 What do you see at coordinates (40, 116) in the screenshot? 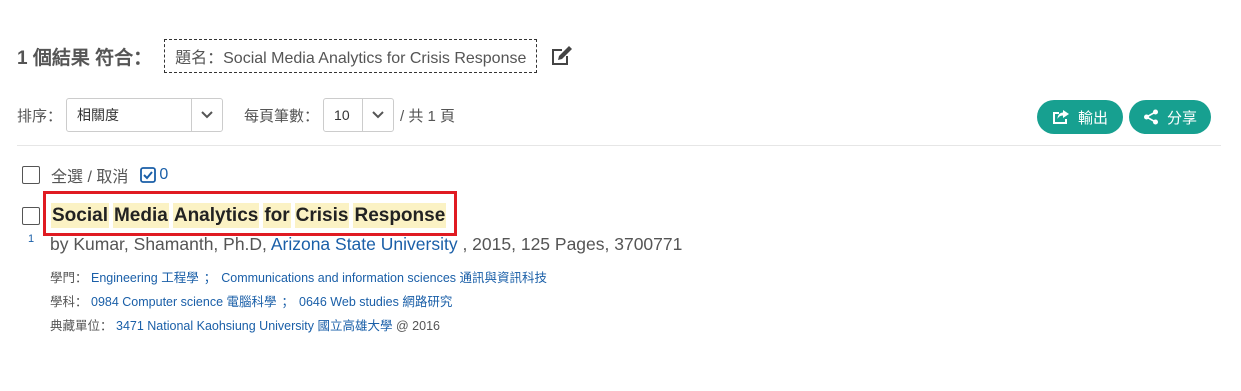
I see `sort-label: 排序：` at bounding box center [40, 116].